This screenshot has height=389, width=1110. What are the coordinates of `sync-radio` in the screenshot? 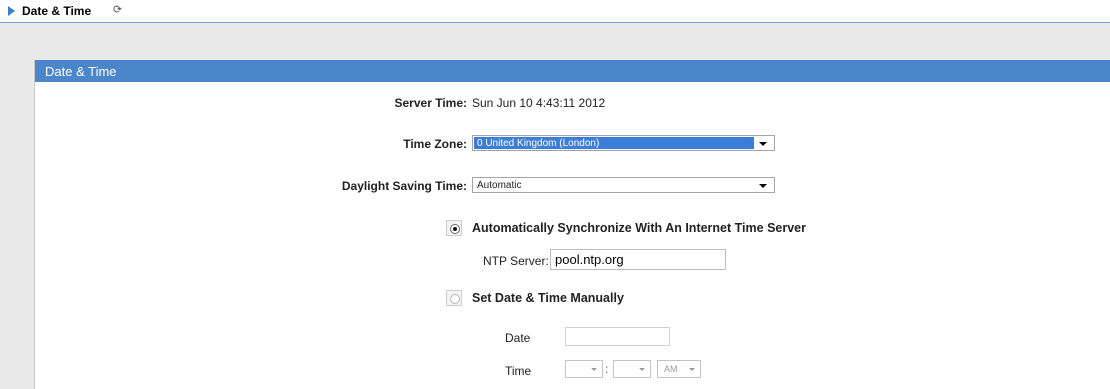 It's located at (455, 229).